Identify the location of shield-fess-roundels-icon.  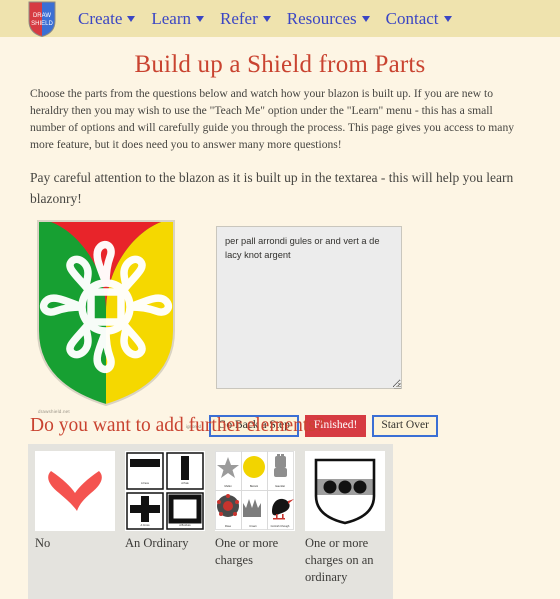
(345, 491).